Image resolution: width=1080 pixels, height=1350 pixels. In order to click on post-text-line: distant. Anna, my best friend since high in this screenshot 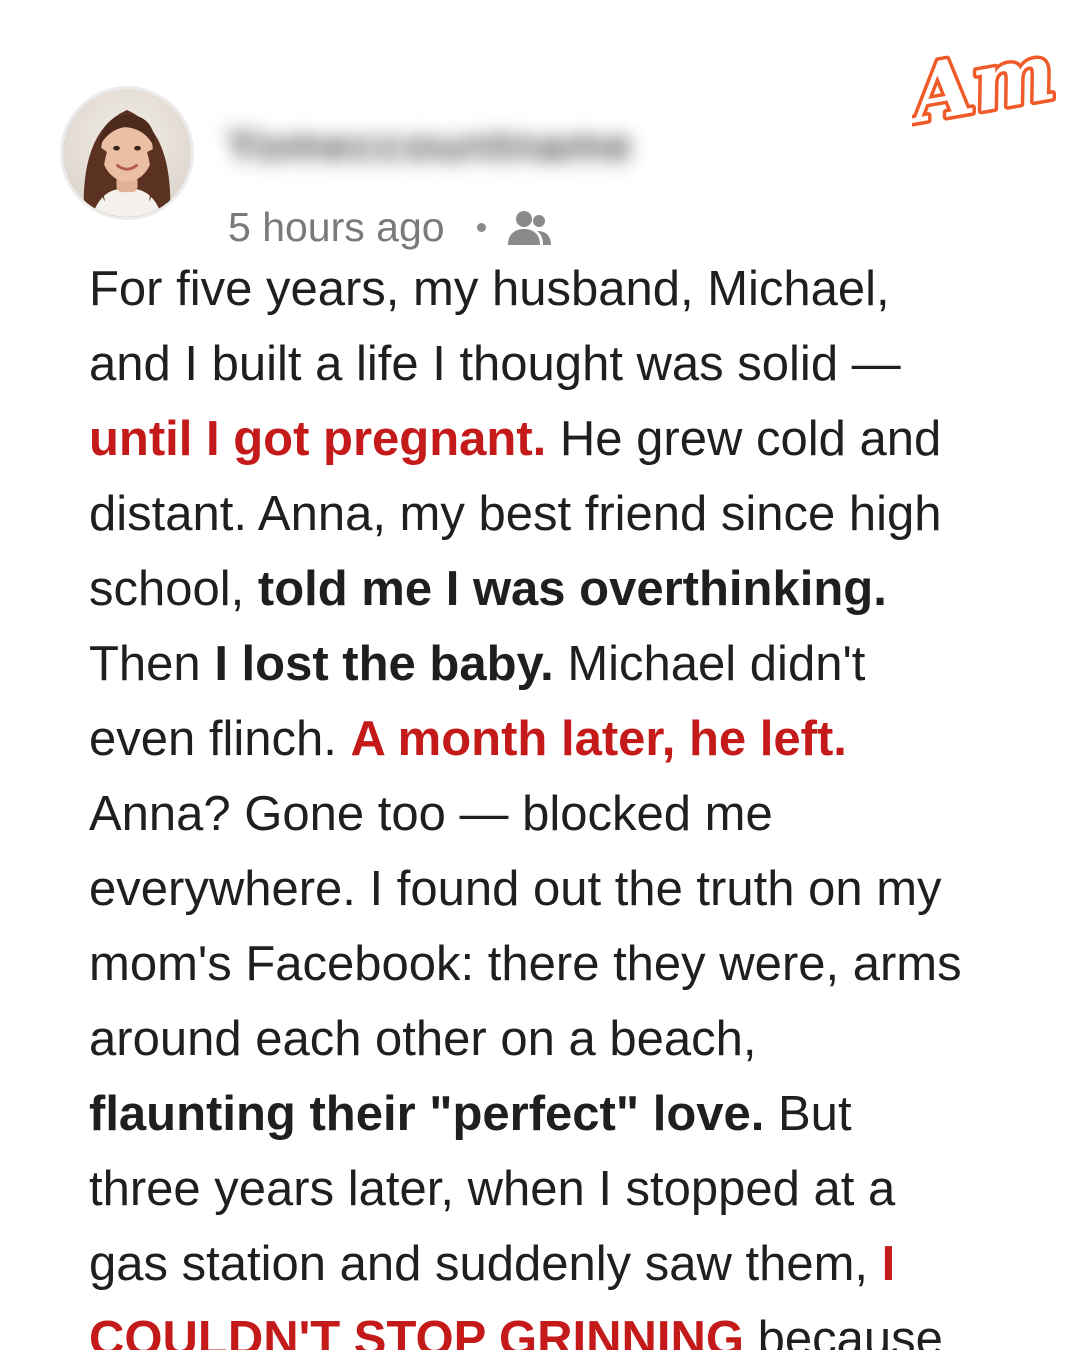, I will do `click(574, 514)`.